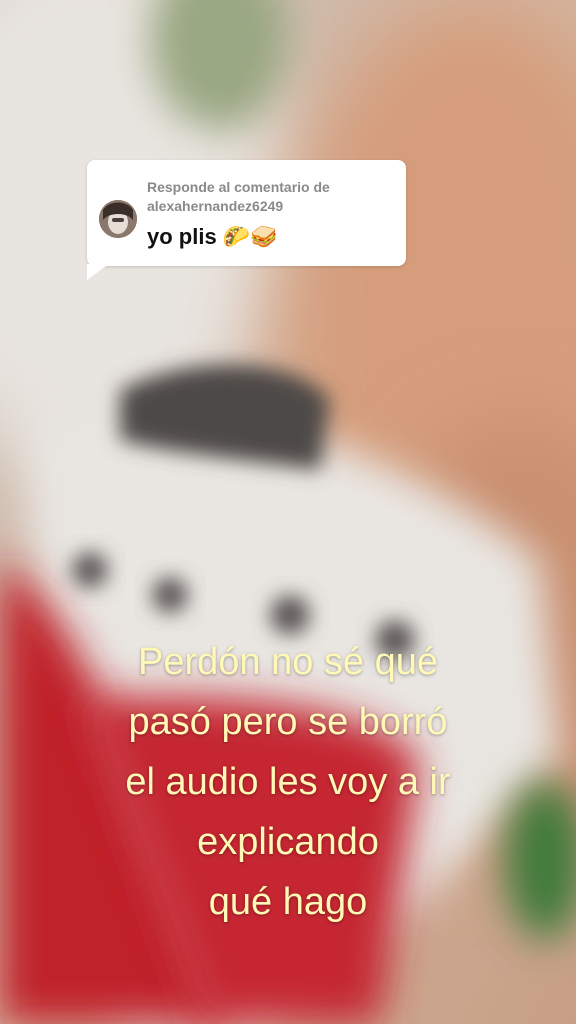 Image resolution: width=576 pixels, height=1024 pixels. Describe the element at coordinates (288, 842) in the screenshot. I see `caption-line: explicando` at that location.